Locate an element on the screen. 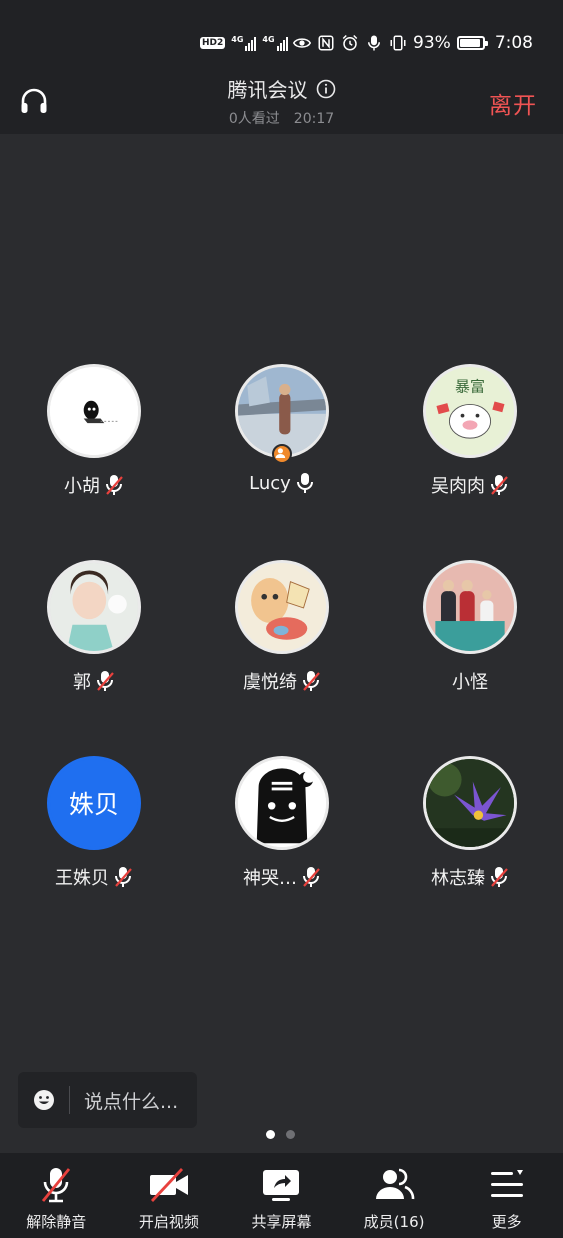 Image resolution: width=563 pixels, height=1238 pixels. avatar: 暴富 is located at coordinates (470, 411).